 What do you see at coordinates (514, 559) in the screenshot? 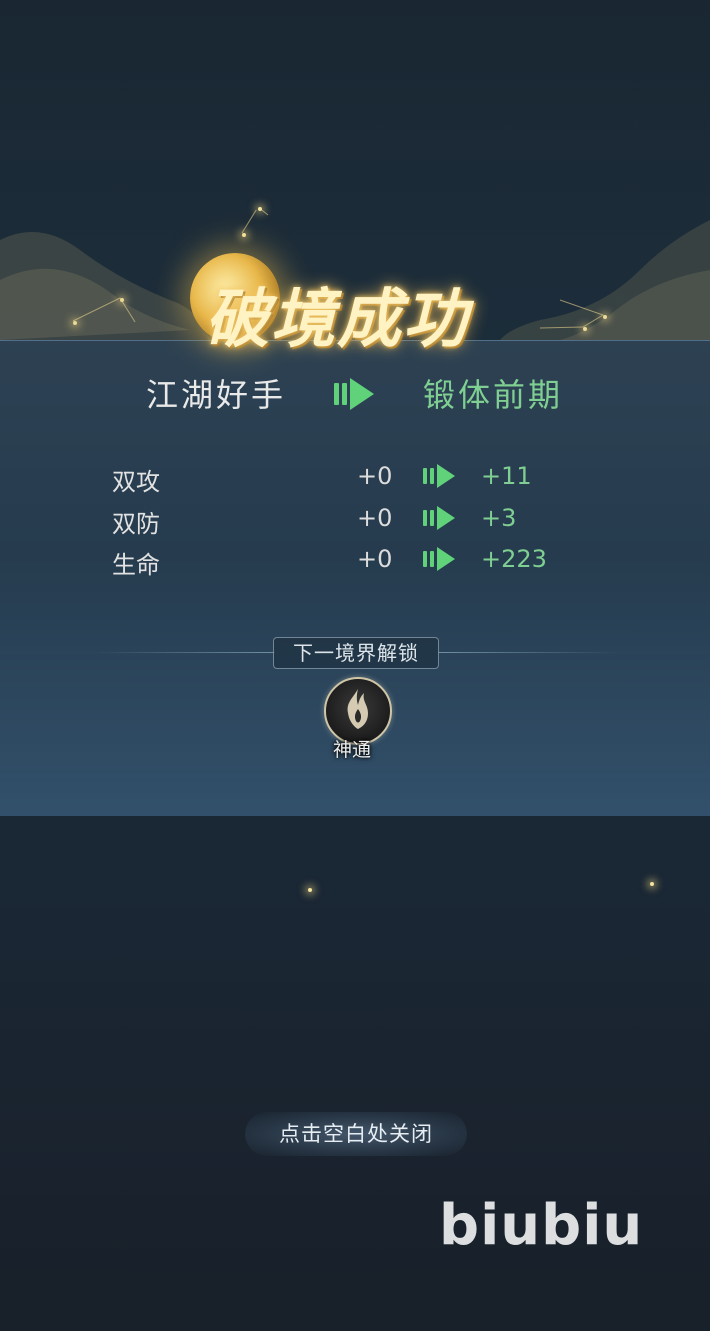
I see `stat-new-value: +223` at bounding box center [514, 559].